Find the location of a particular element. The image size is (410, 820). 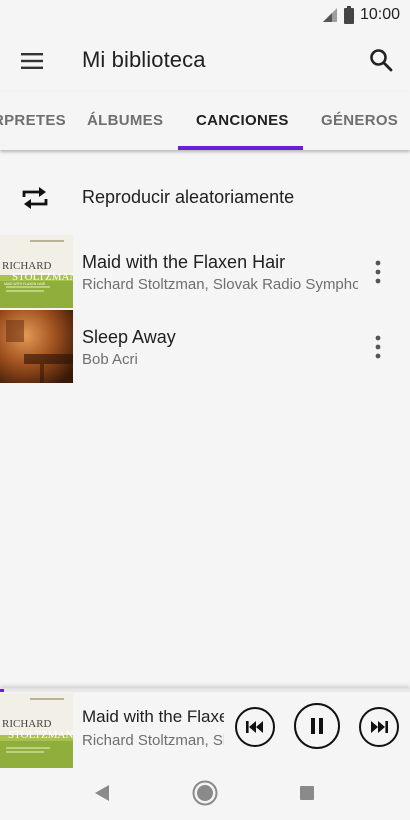

tab-generos: GÉNEROS is located at coordinates (359, 120).